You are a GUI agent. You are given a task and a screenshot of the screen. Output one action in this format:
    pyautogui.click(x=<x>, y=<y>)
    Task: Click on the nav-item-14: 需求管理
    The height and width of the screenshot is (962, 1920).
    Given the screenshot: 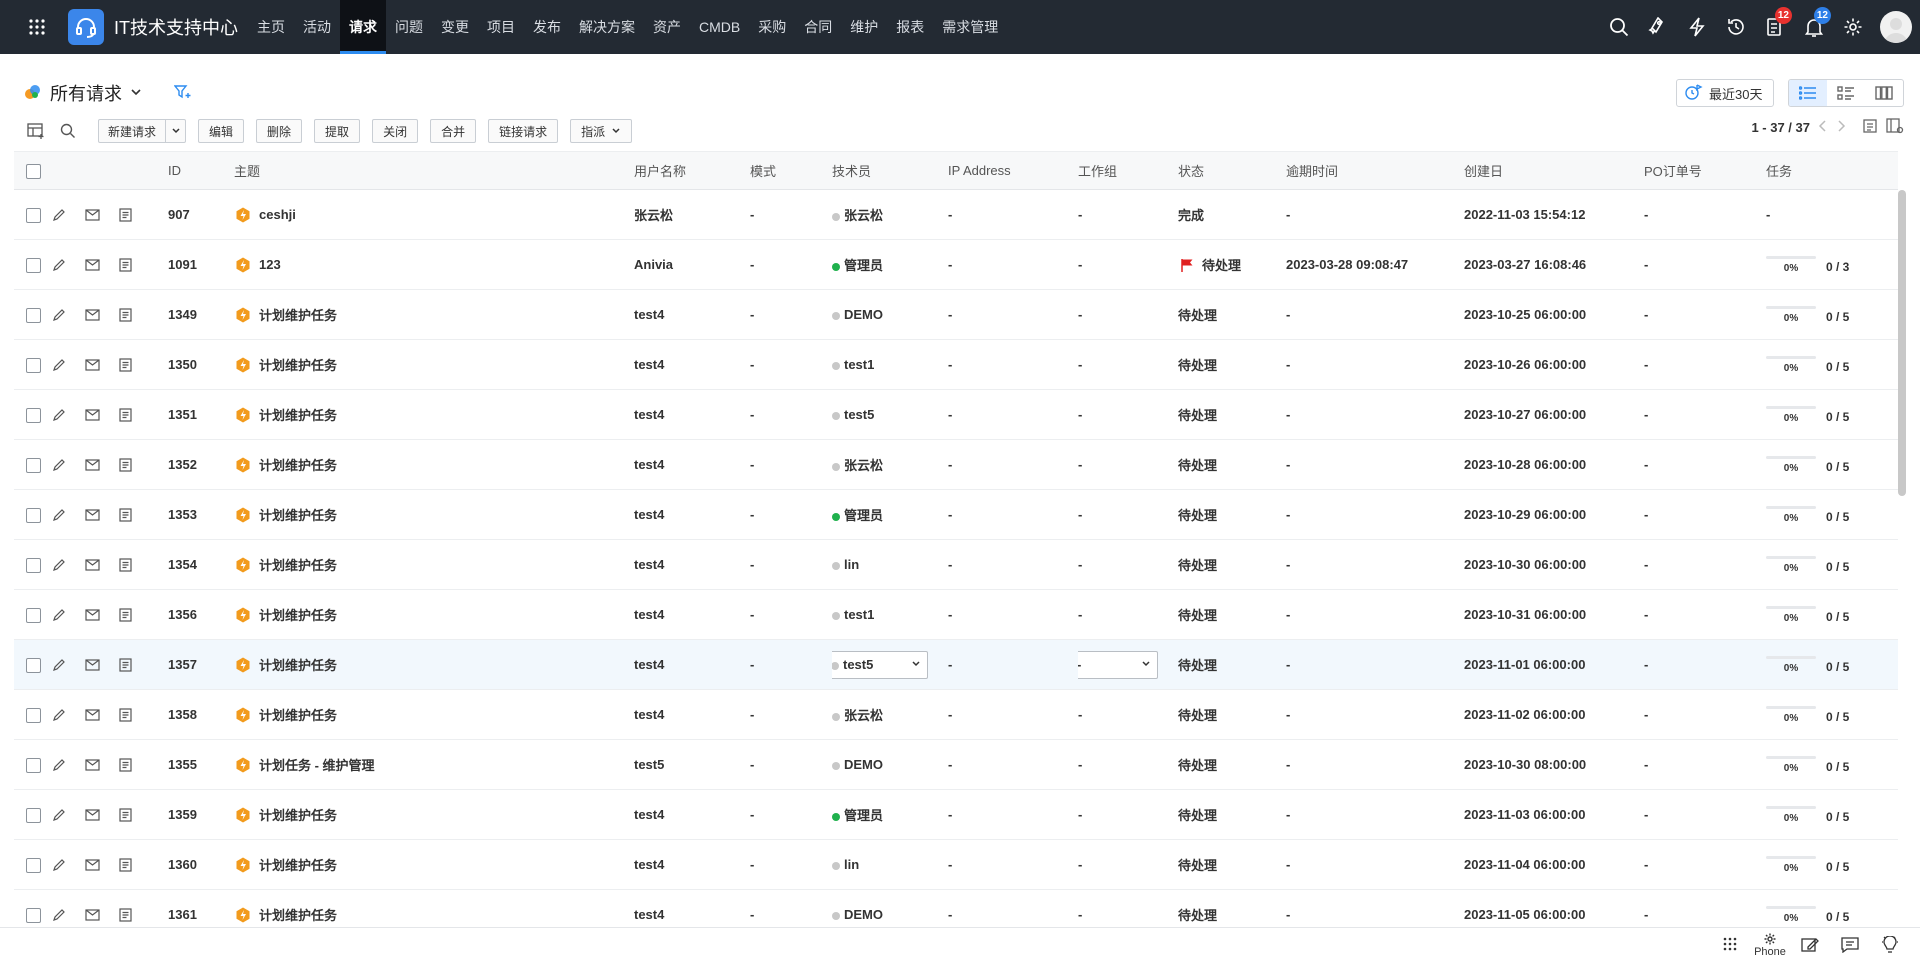 What is the action you would take?
    pyautogui.click(x=970, y=27)
    